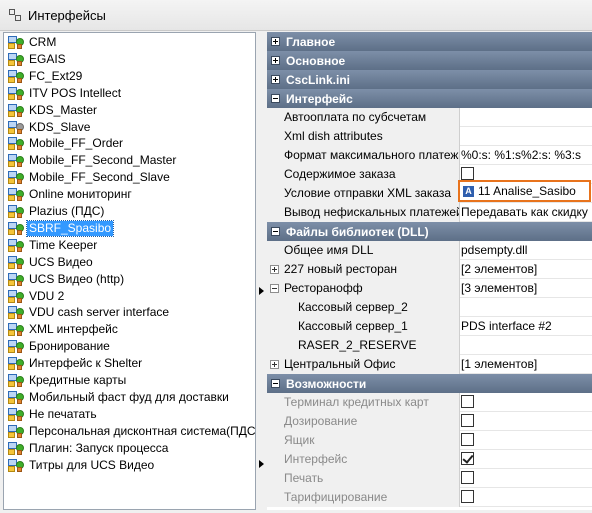 Image resolution: width=592 pixels, height=513 pixels. Describe the element at coordinates (129, 431) in the screenshot. I see `tree-item: Персональная дисконтная система(ПДС)` at that location.